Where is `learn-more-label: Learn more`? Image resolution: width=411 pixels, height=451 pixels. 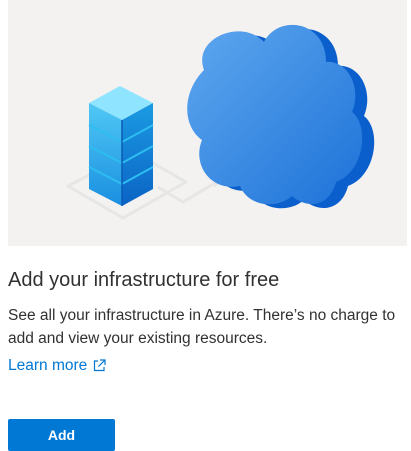 learn-more-label: Learn more is located at coordinates (48, 365).